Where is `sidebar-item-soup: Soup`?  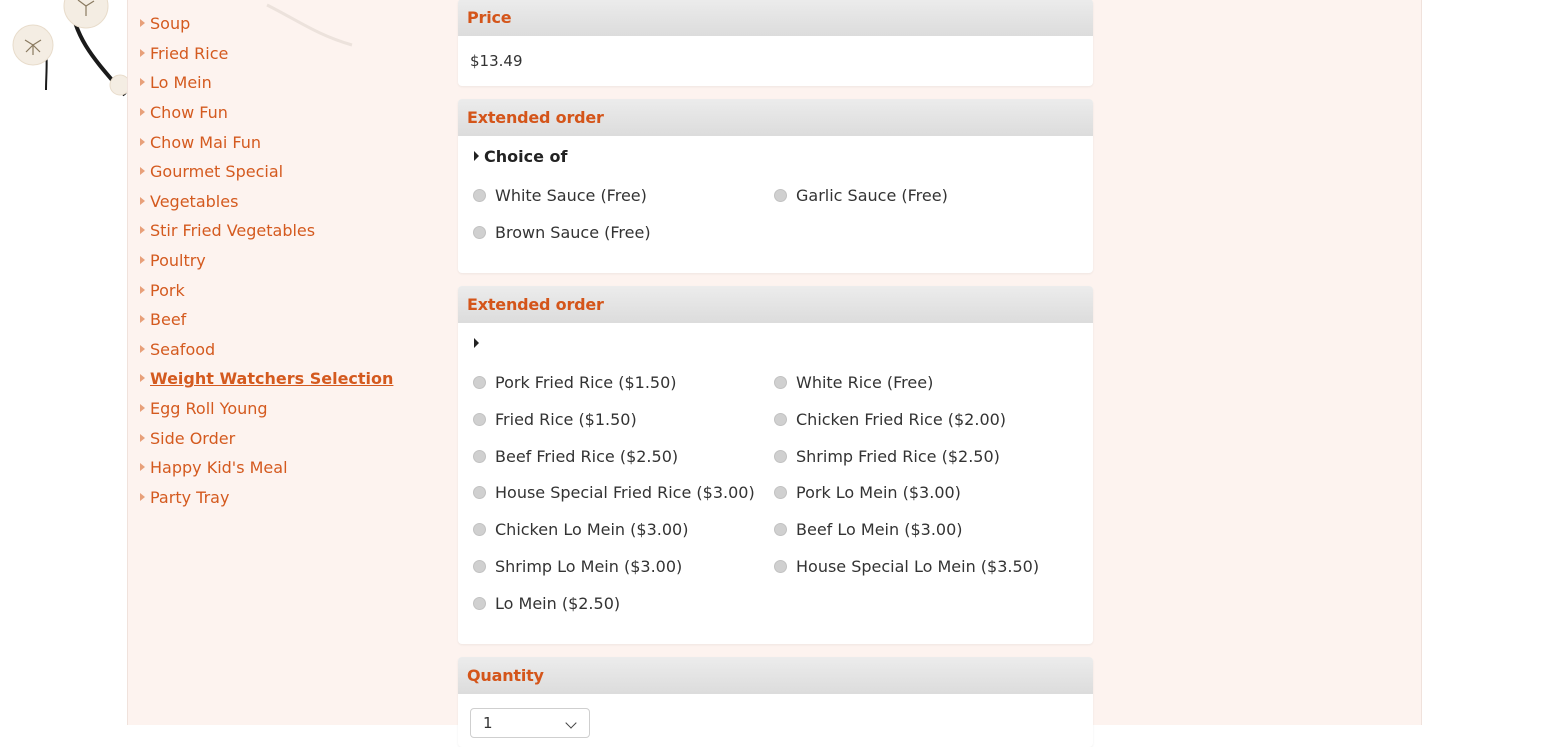 sidebar-item-soup: Soup is located at coordinates (266, 24).